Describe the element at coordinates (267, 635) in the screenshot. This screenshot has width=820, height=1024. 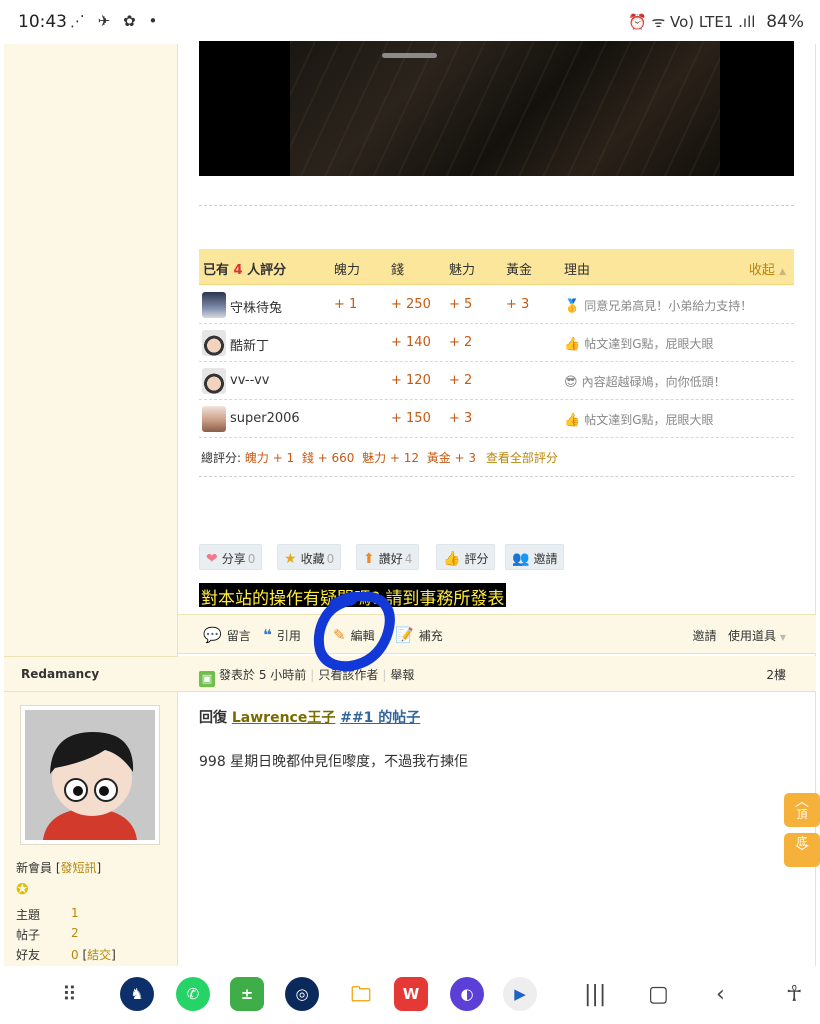
I see `quote-icon: ❝` at that location.